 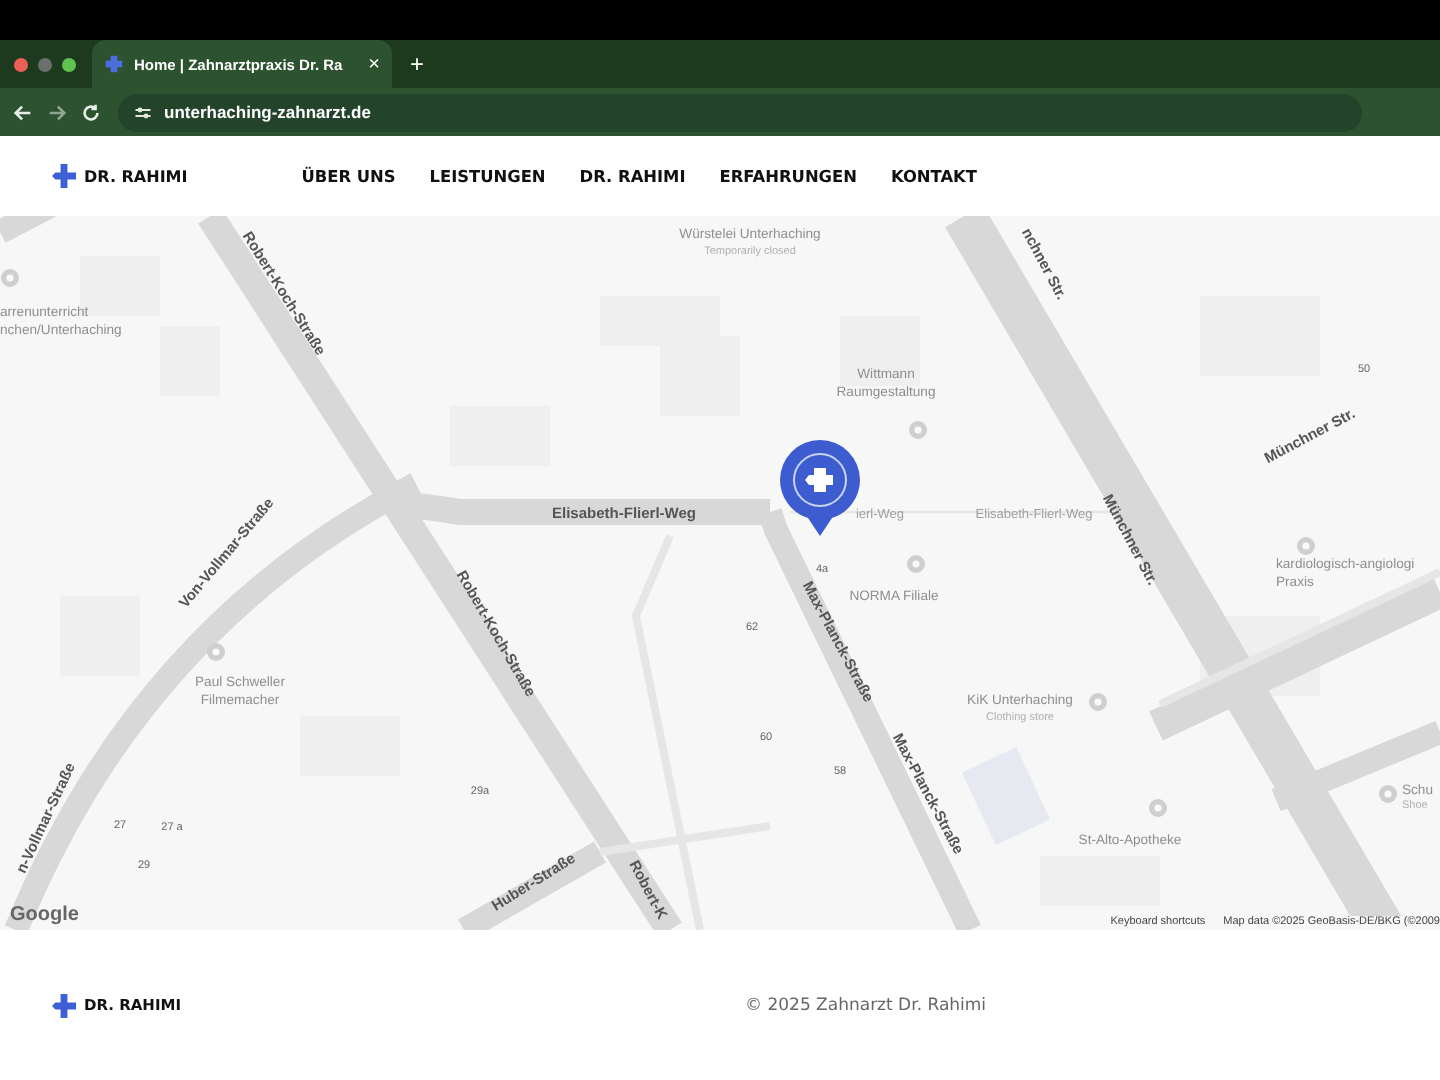 What do you see at coordinates (487, 176) in the screenshot?
I see `nav-link: LEISTUNGEN` at bounding box center [487, 176].